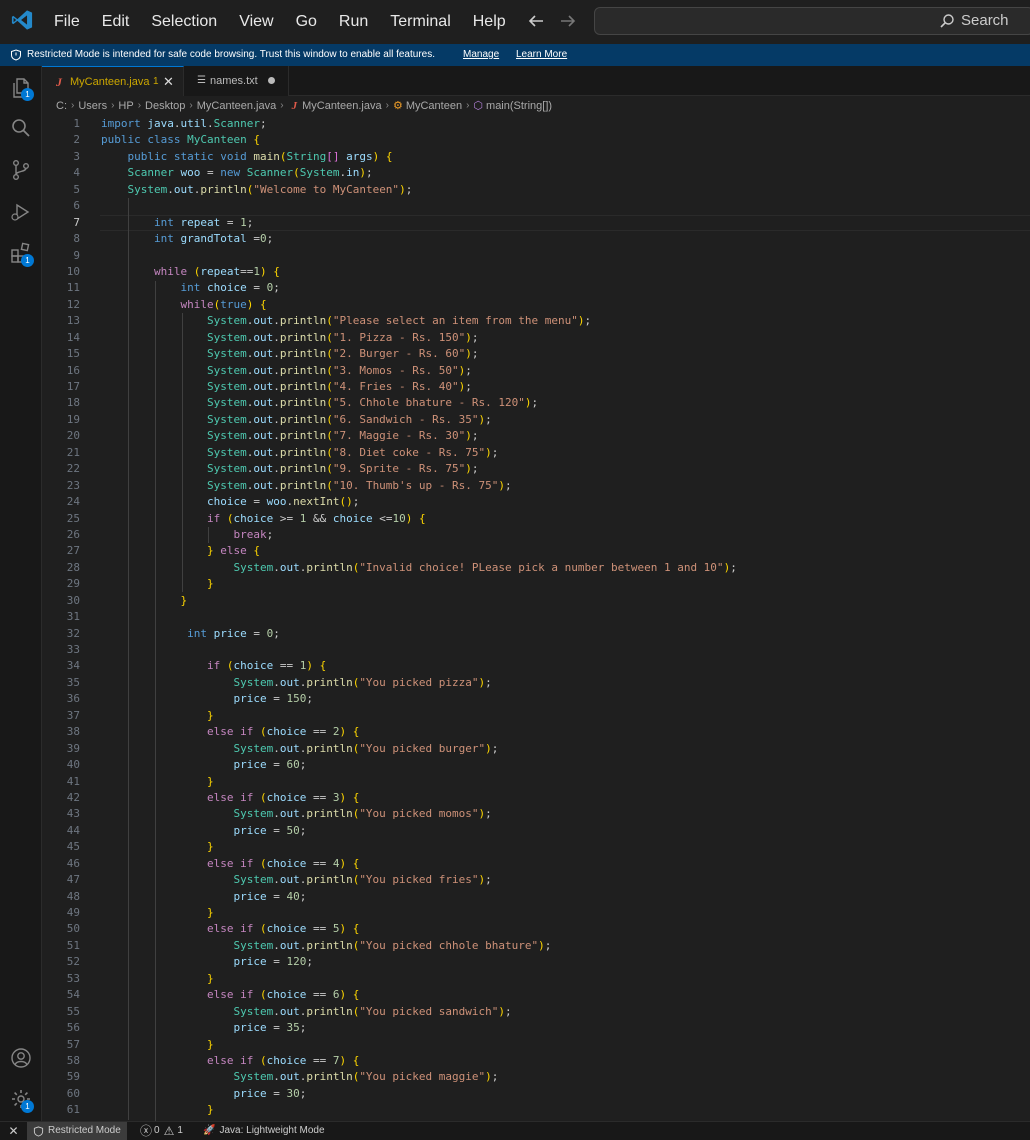  I want to click on breadcrumb-item: Users, so click(92, 106).